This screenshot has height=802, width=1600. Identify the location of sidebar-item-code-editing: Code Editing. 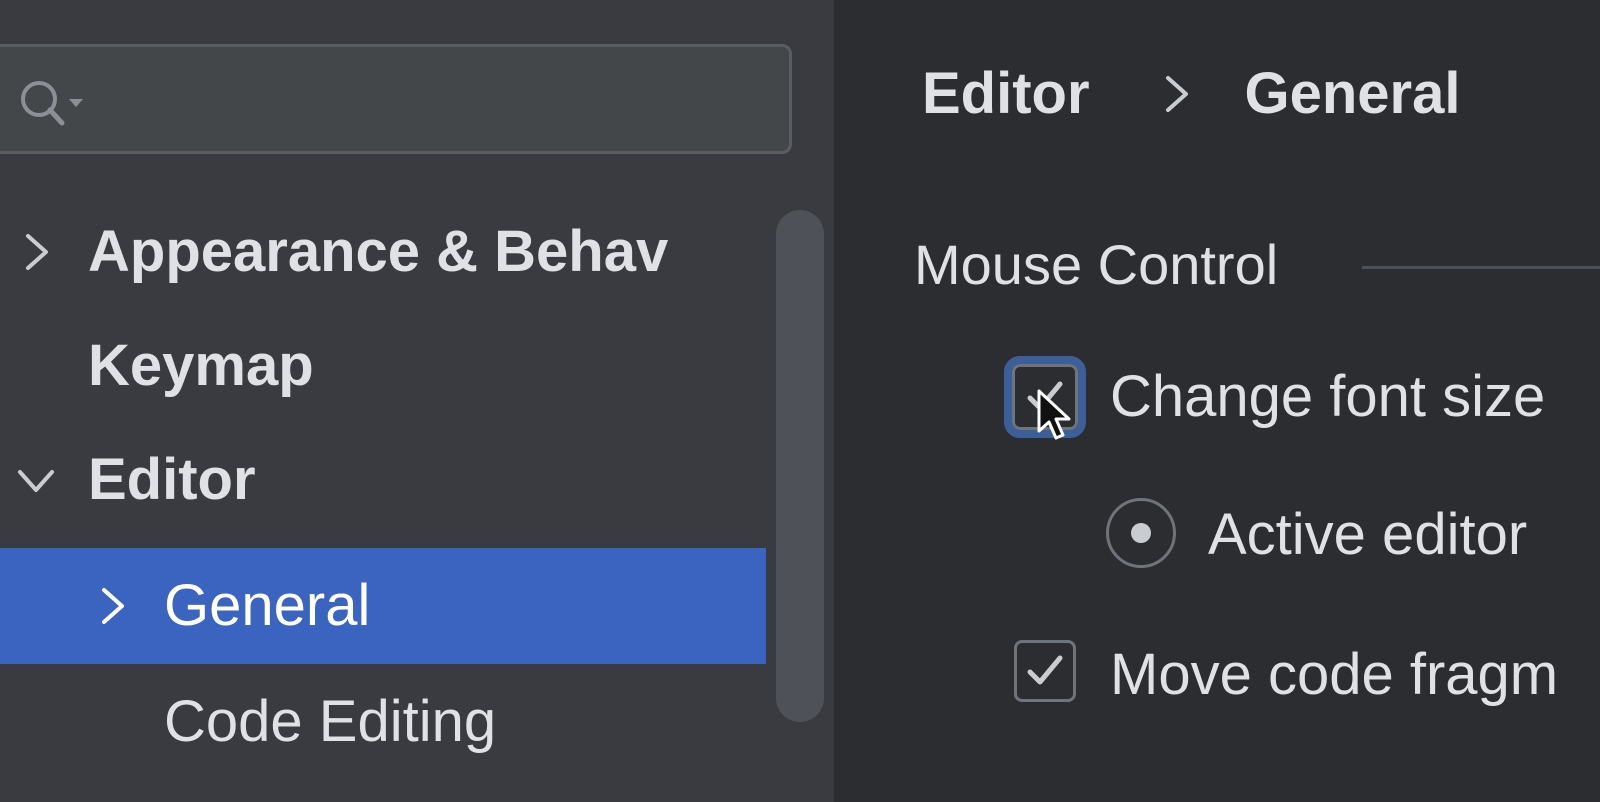
(383, 722).